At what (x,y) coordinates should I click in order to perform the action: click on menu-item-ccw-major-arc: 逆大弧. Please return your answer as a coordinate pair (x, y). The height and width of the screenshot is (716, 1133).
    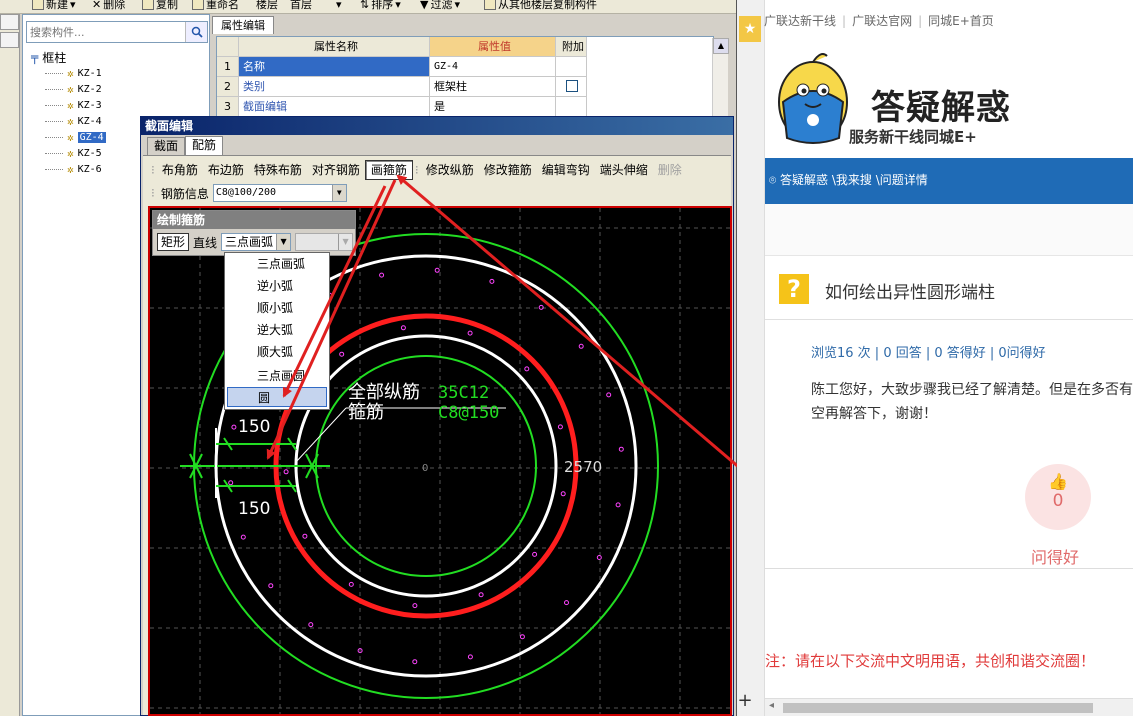
    Looking at the image, I should click on (277, 330).